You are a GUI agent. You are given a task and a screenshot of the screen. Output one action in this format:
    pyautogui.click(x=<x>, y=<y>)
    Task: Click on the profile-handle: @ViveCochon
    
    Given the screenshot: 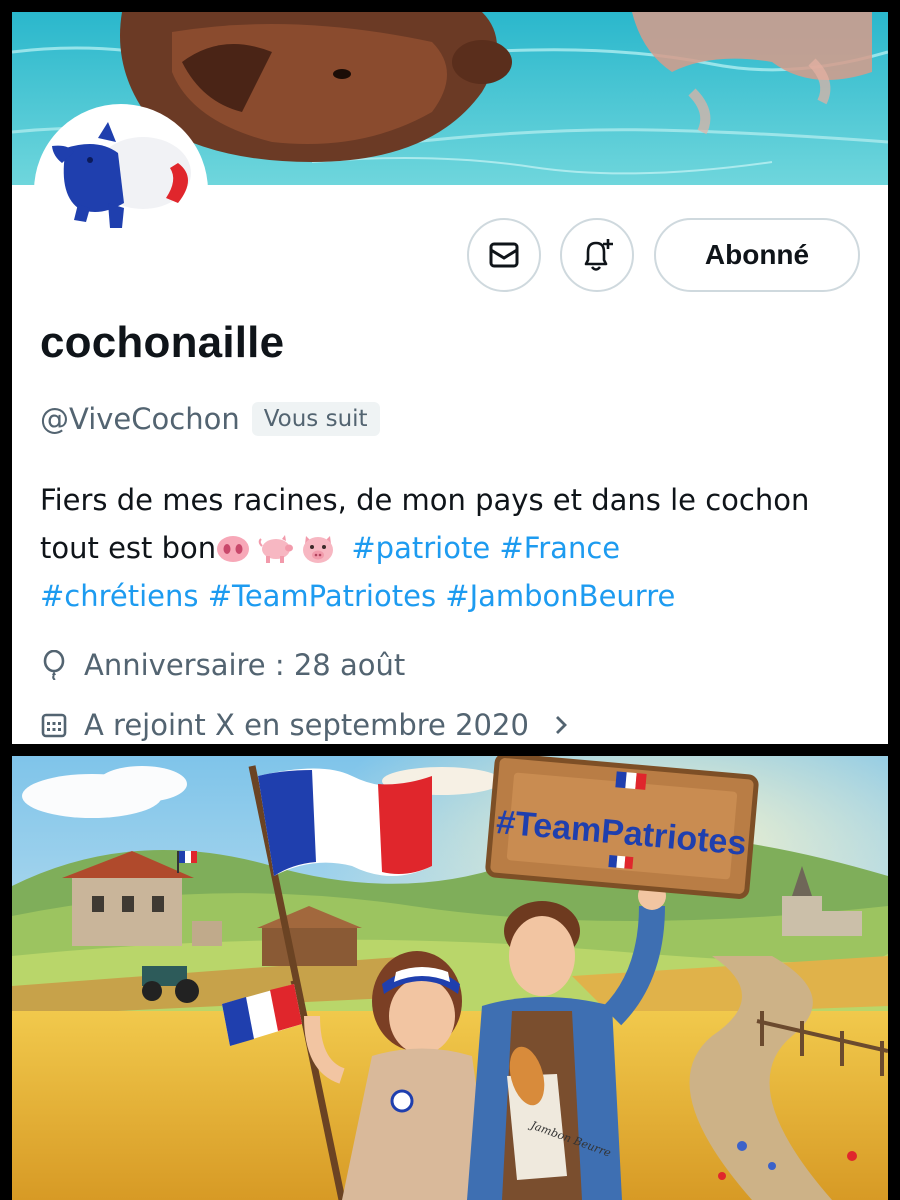 What is the action you would take?
    pyautogui.click(x=140, y=419)
    